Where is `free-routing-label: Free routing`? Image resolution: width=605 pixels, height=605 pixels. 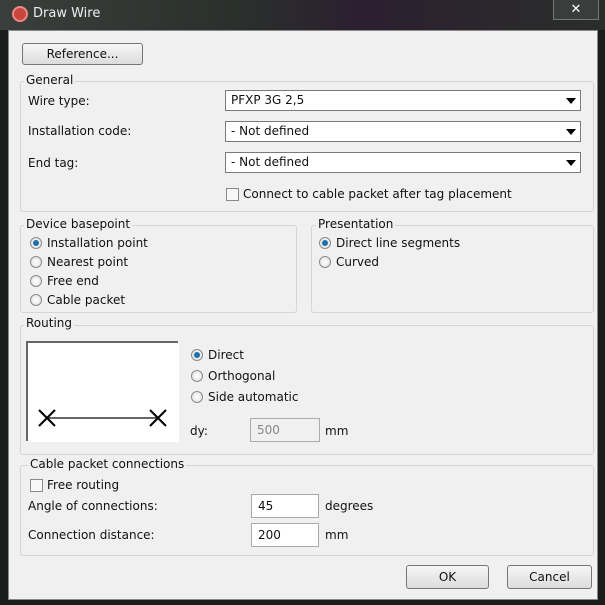 free-routing-label: Free routing is located at coordinates (83, 485).